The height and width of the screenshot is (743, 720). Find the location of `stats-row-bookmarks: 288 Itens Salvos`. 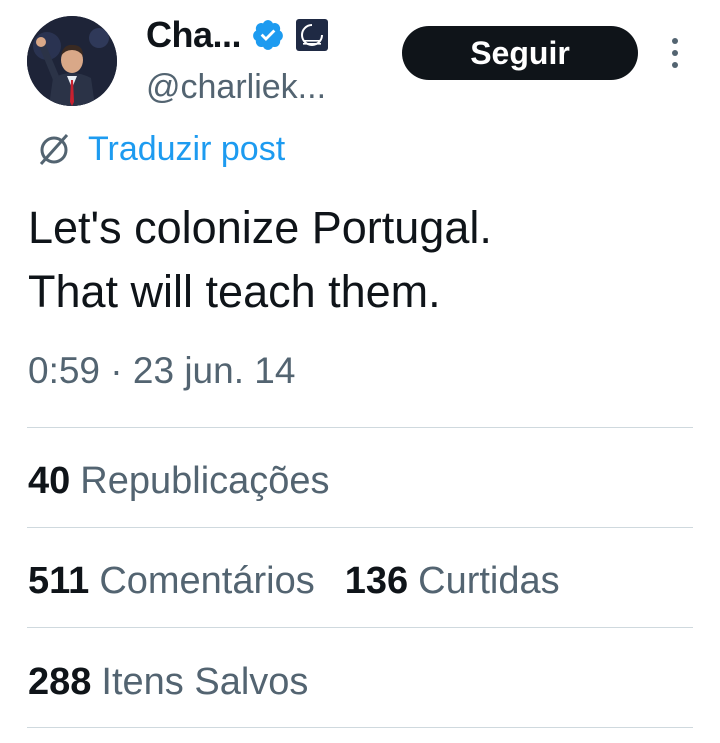

stats-row-bookmarks: 288 Itens Salvos is located at coordinates (168, 682).